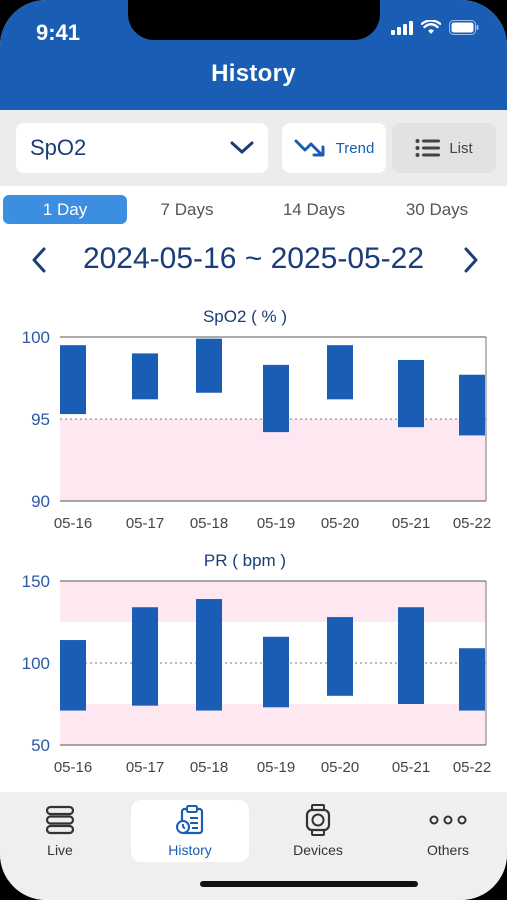  What do you see at coordinates (253, 55) in the screenshot?
I see `header: 9:41 History` at bounding box center [253, 55].